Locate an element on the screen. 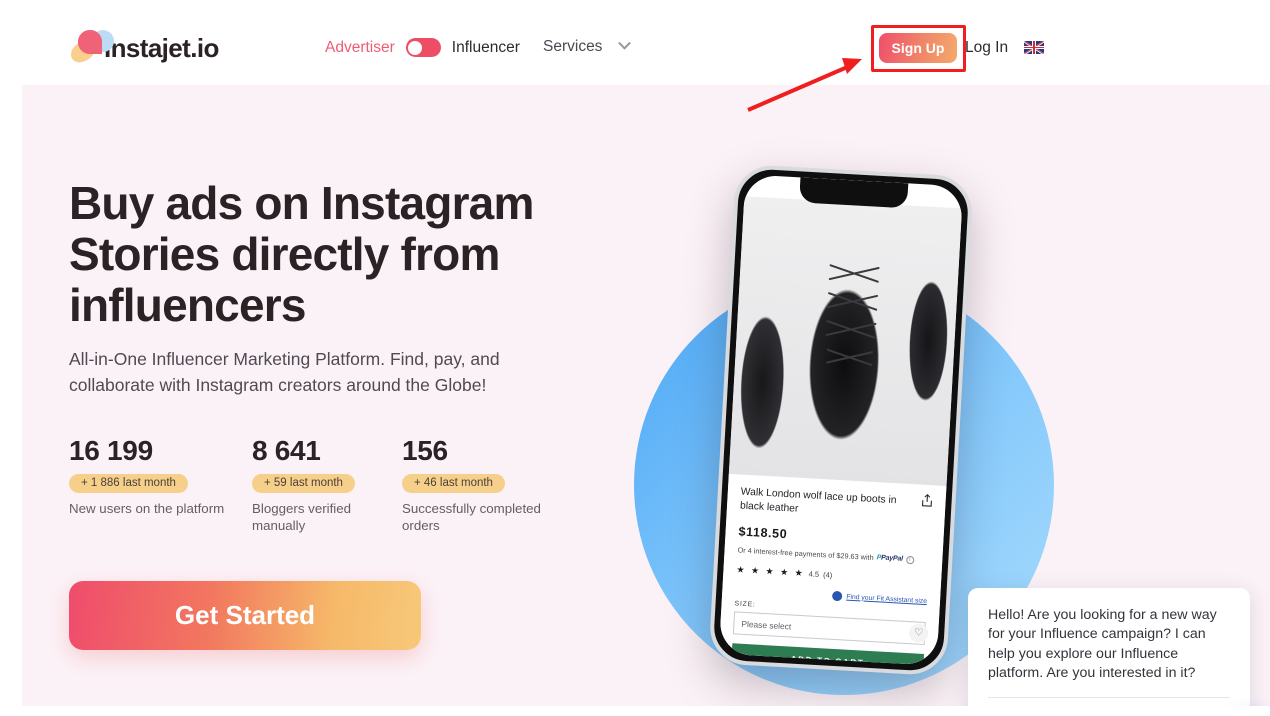 The height and width of the screenshot is (716, 1270). role-switcher: Advertiser Influencer is located at coordinates (422, 47).